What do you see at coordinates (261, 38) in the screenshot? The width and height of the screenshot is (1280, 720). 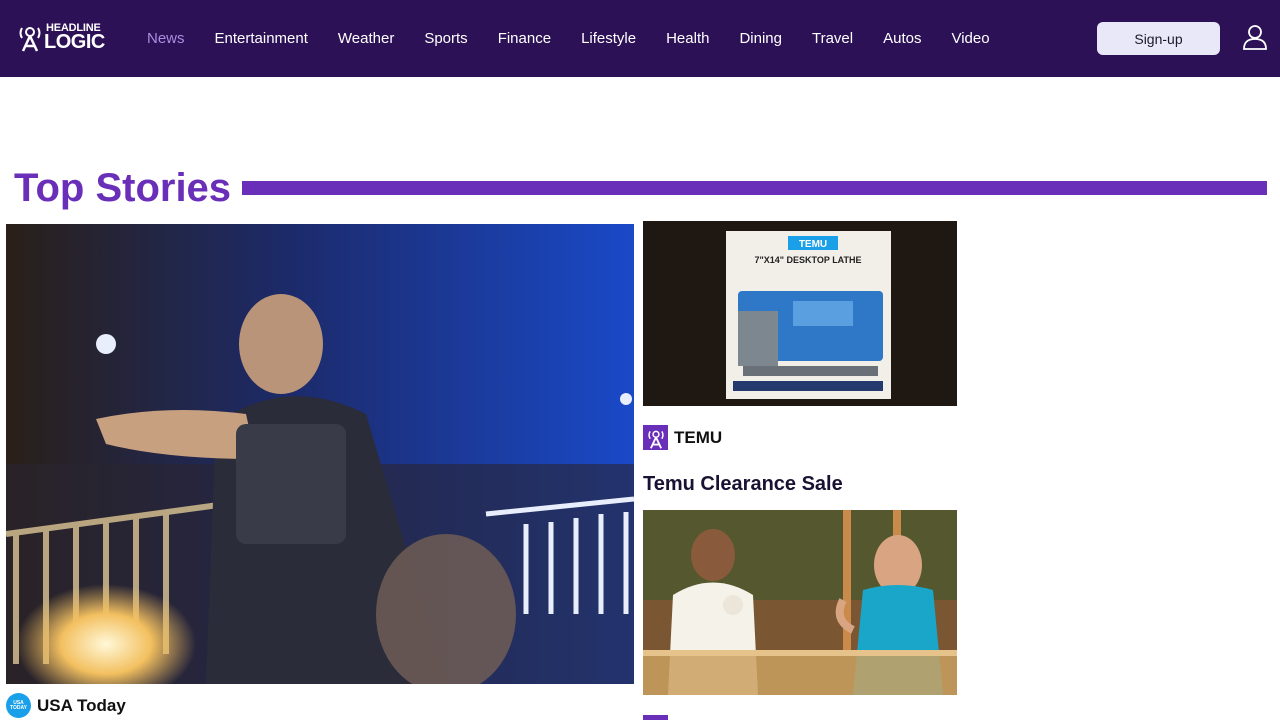 I see `nav-item-entertainment: Entertainment` at bounding box center [261, 38].